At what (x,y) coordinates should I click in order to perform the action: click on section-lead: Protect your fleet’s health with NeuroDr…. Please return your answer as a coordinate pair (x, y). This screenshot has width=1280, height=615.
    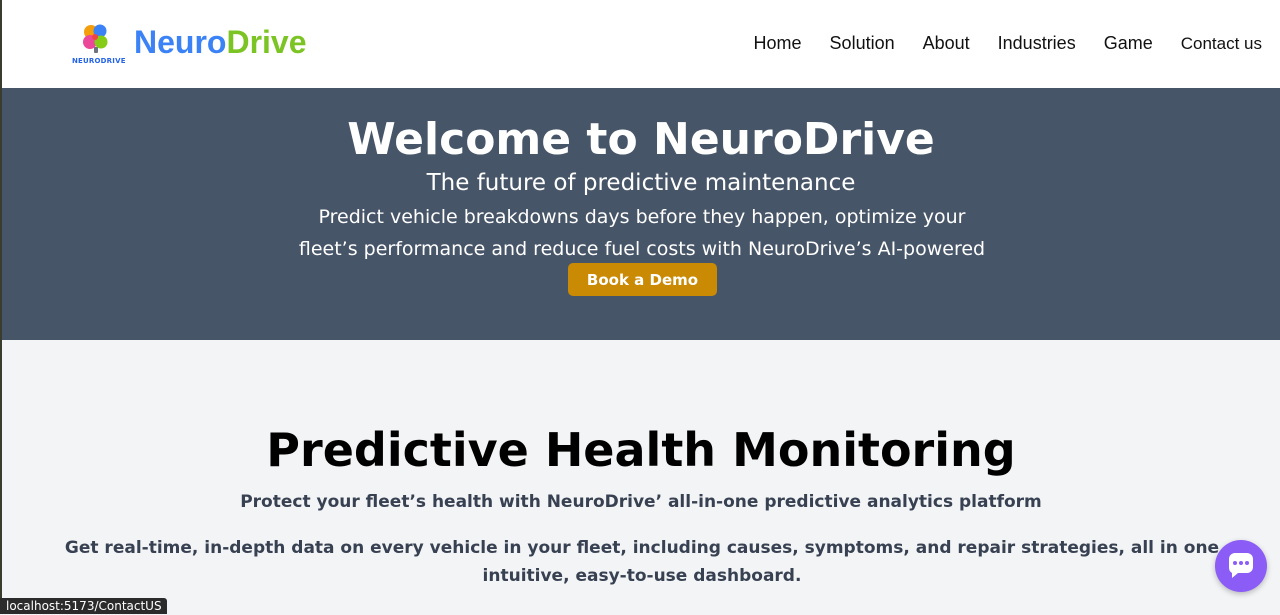
    Looking at the image, I should click on (641, 502).